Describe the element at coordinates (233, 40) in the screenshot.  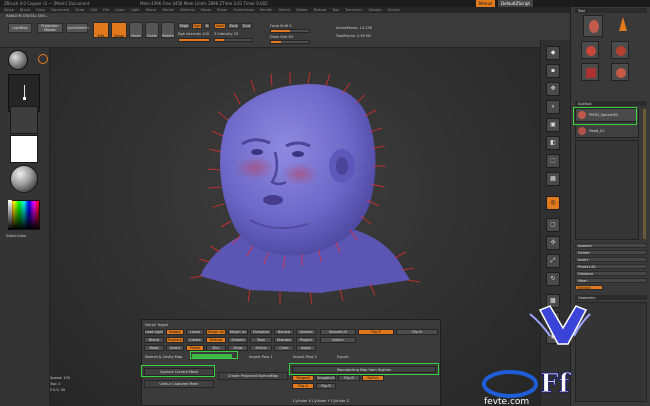
I see `z-intensity-slider` at that location.